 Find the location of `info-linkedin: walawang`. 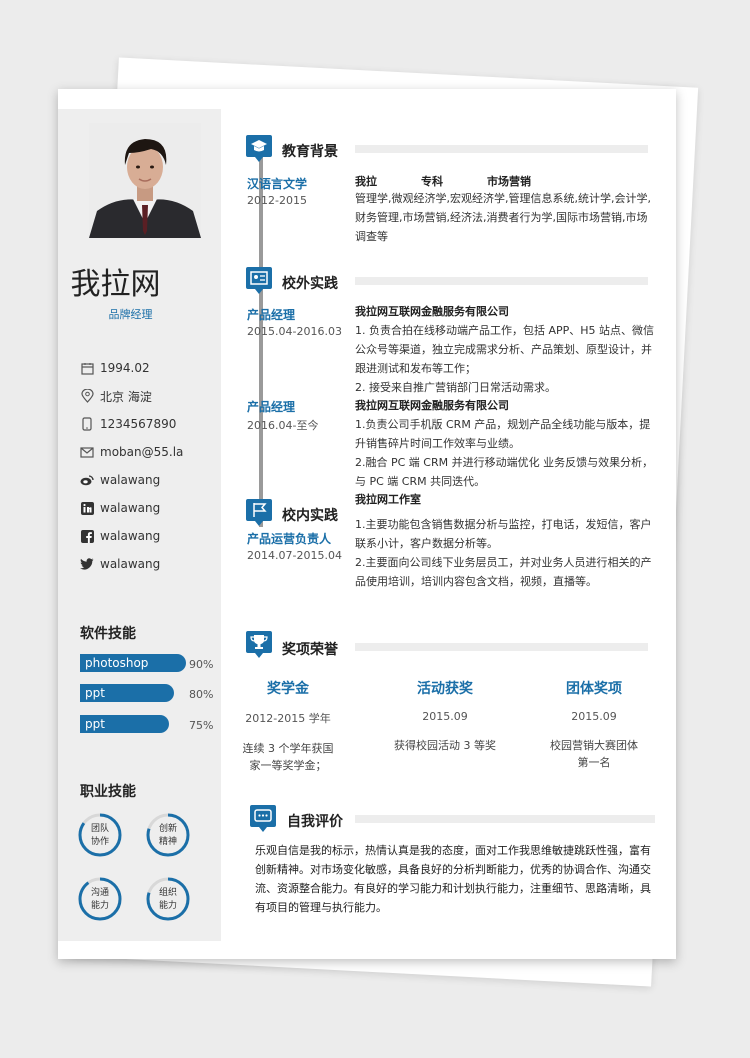

info-linkedin: walawang is located at coordinates (120, 508).